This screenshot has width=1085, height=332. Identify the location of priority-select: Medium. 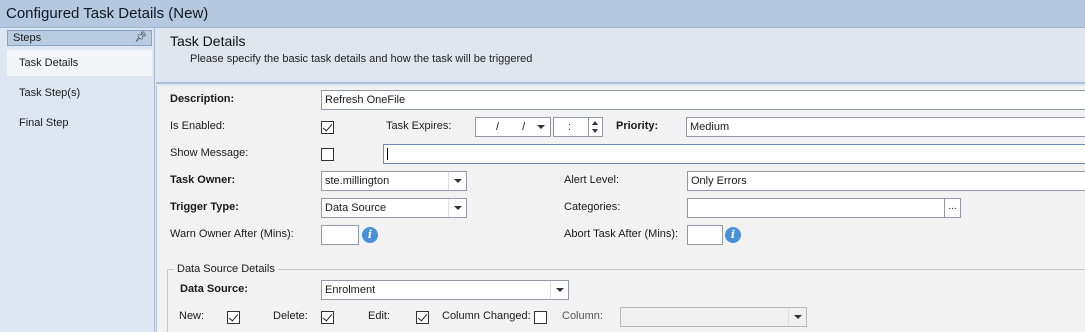
(885, 127).